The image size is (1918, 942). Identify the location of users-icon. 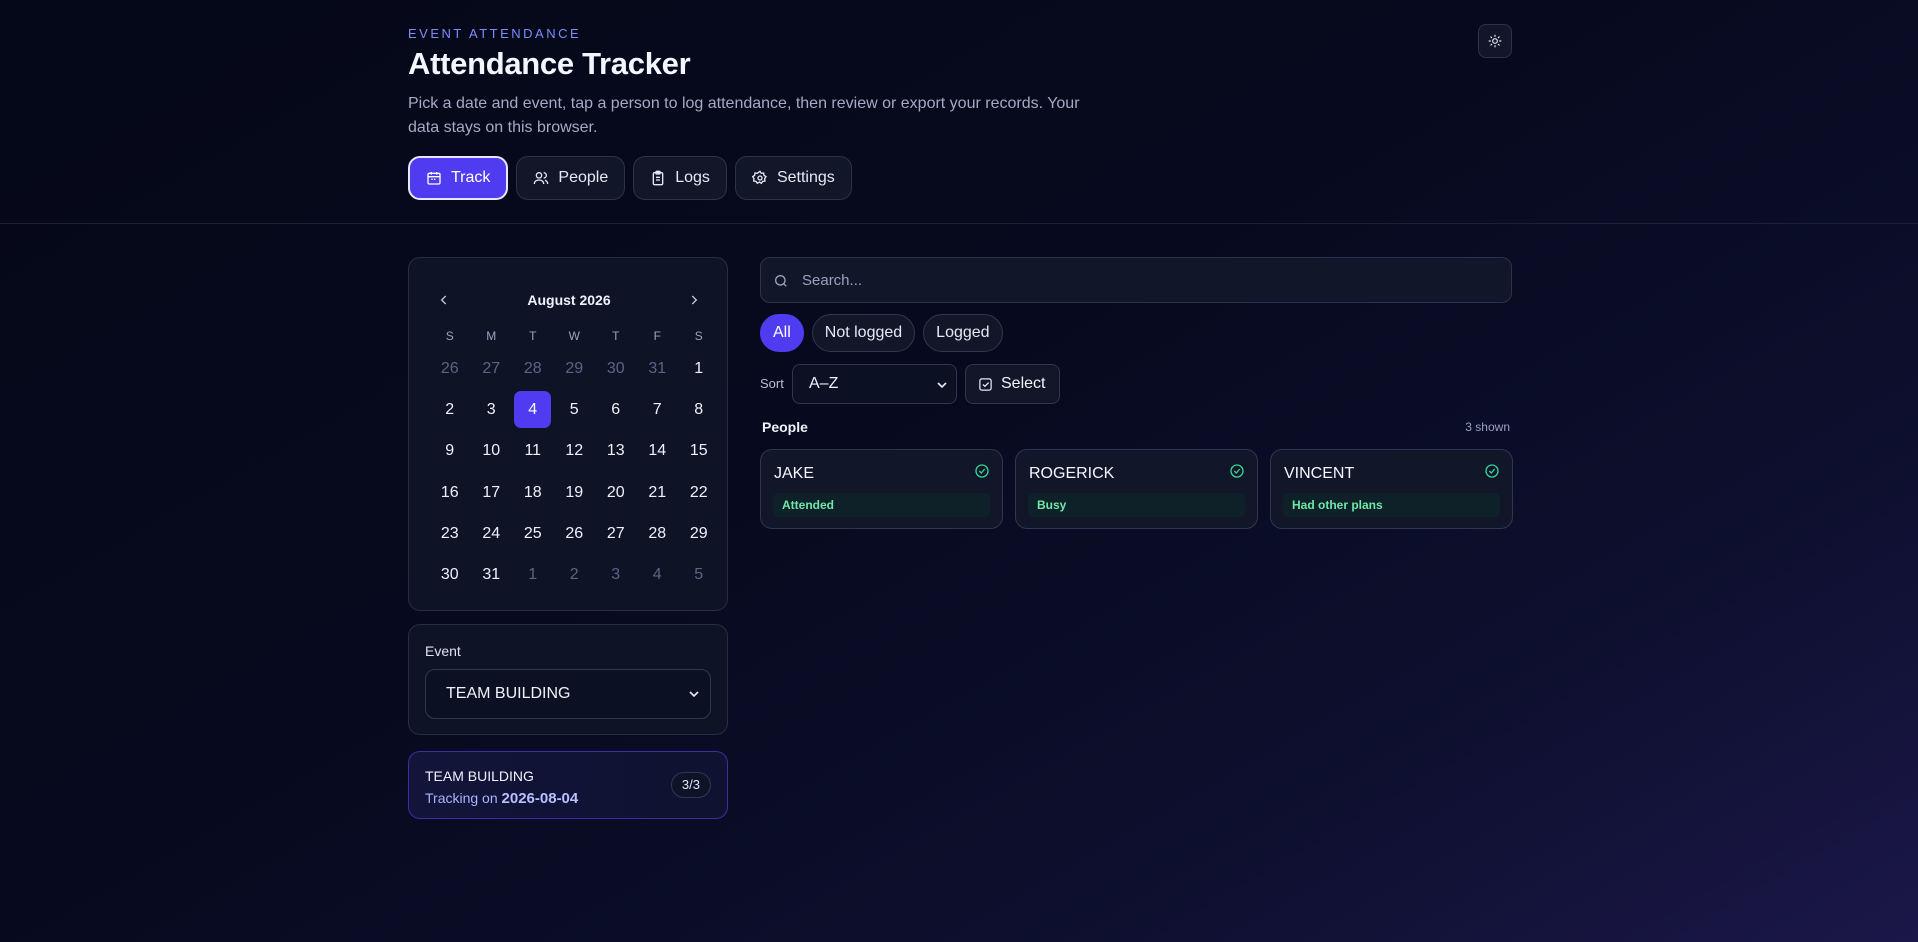
(541, 178).